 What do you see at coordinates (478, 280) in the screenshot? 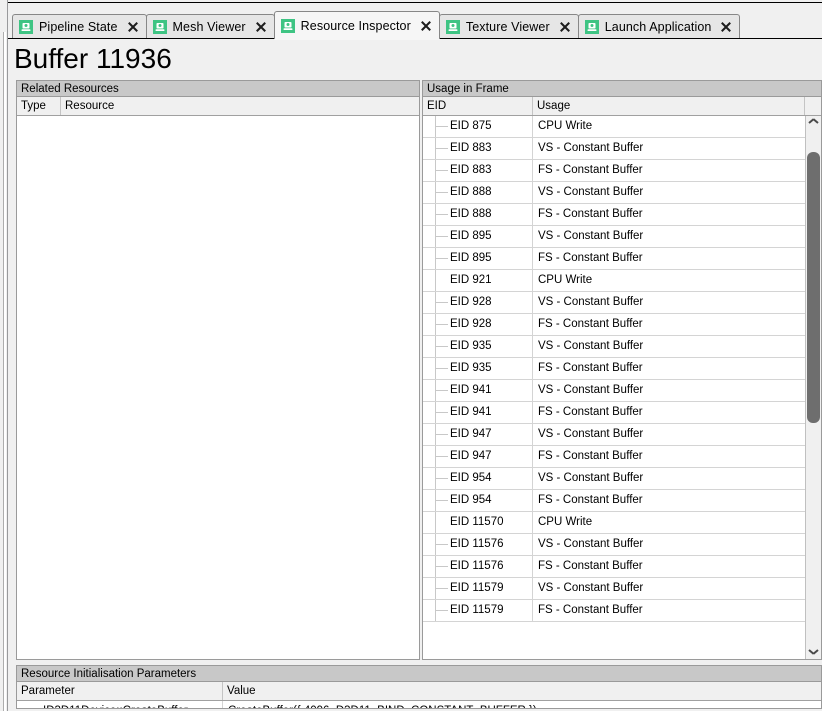
I see `cell-eid: EID 921` at bounding box center [478, 280].